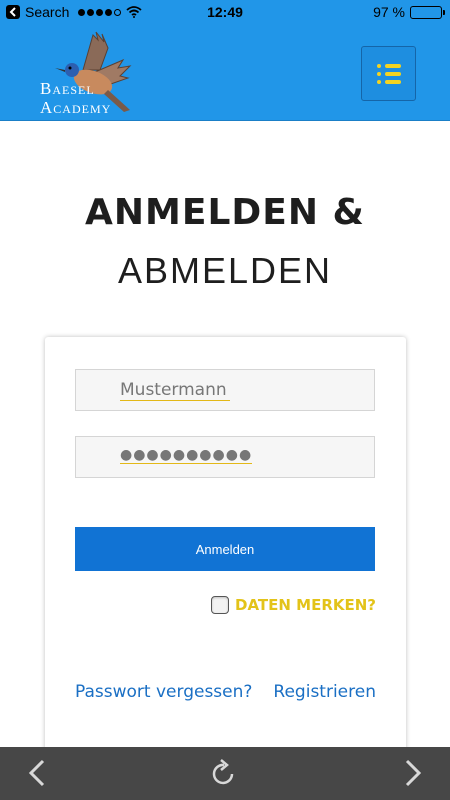 The width and height of the screenshot is (450, 800). What do you see at coordinates (163, 692) in the screenshot?
I see `forgot-password-link: Passwort vergessen?` at bounding box center [163, 692].